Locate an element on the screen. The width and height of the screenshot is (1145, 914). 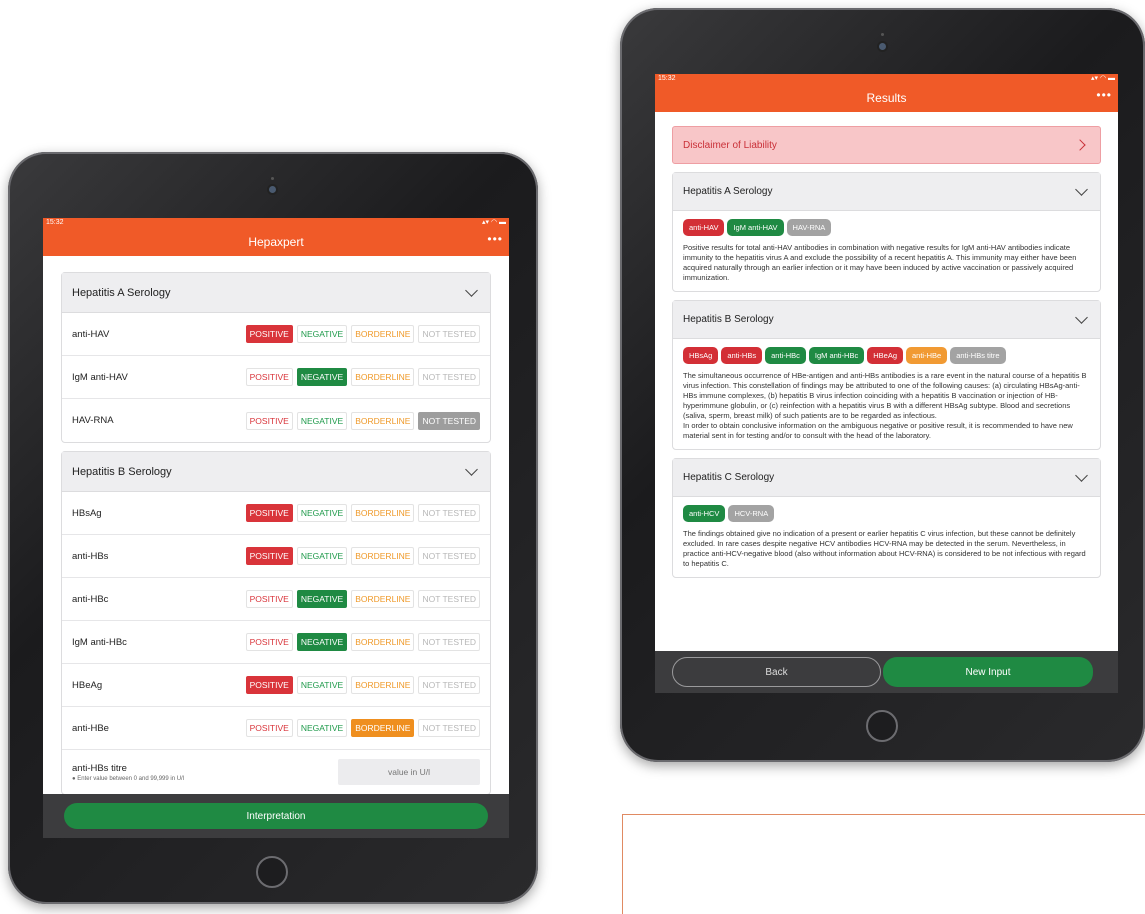
app-title: Hepaxpert is located at coordinates (276, 242).